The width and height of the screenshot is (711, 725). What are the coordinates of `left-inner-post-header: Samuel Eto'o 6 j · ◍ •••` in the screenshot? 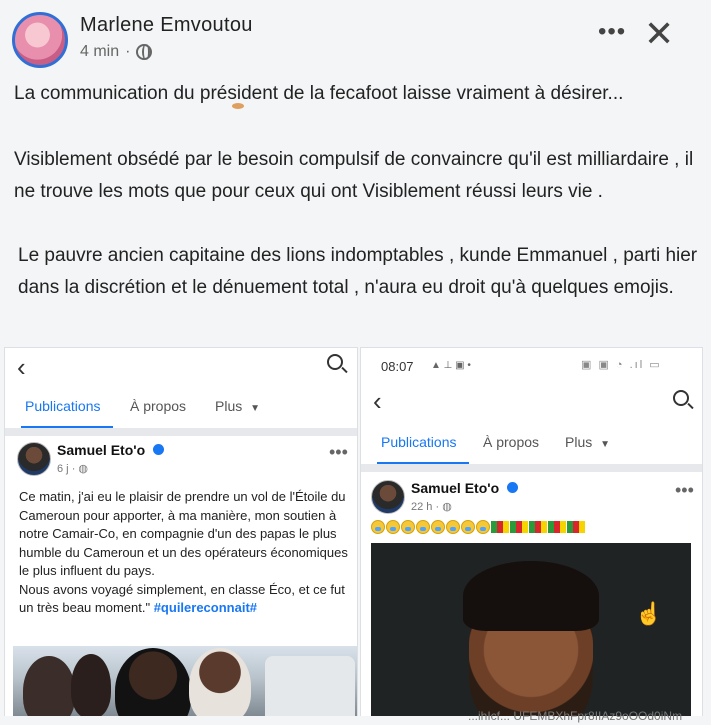 It's located at (181, 464).